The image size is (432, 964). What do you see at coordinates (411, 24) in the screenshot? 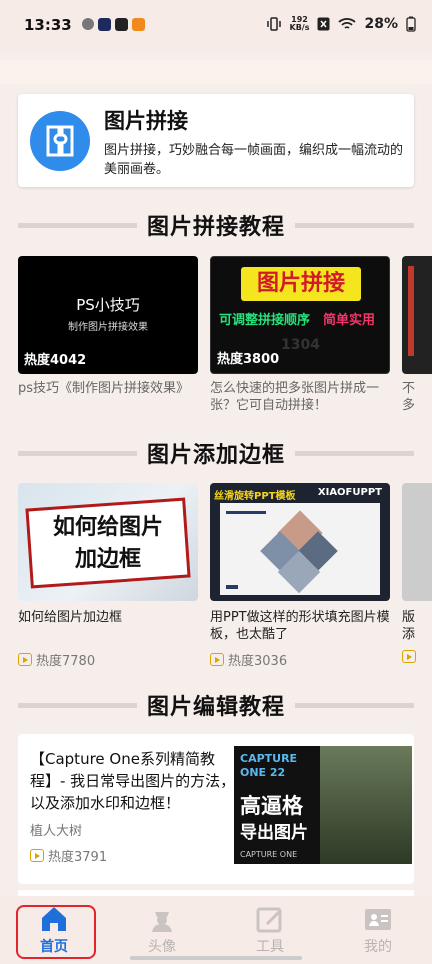
I see `battery-icon` at bounding box center [411, 24].